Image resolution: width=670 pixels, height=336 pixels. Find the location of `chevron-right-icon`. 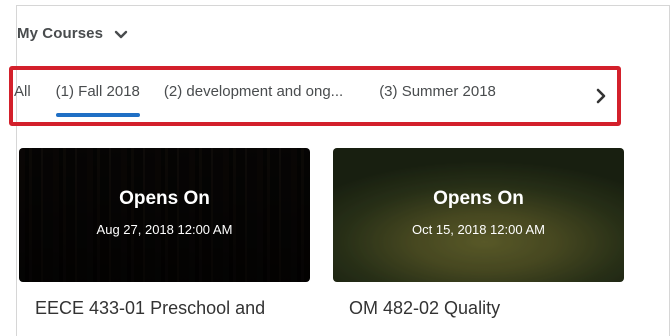

chevron-right-icon is located at coordinates (601, 96).